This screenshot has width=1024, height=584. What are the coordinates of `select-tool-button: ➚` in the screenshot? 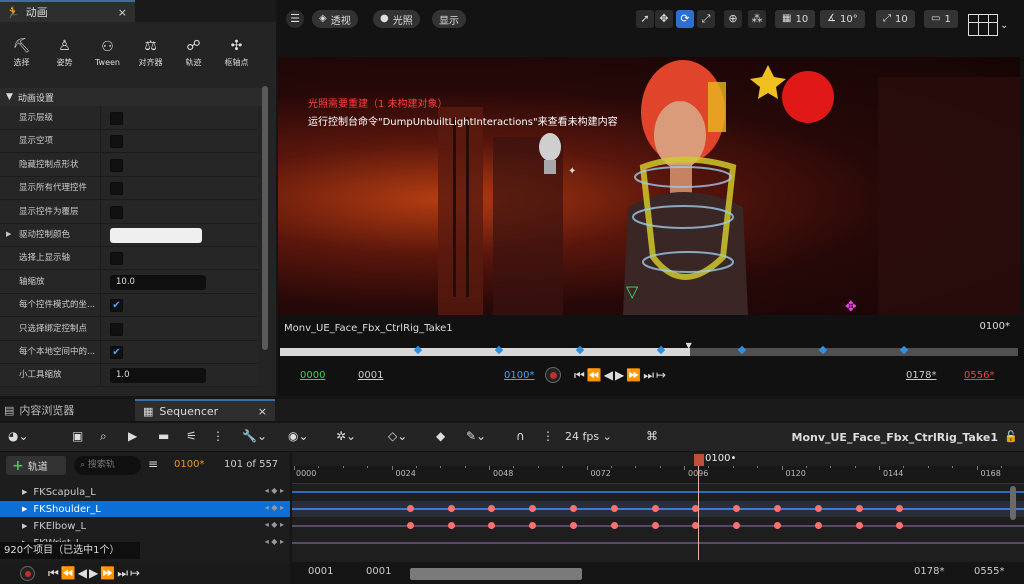 It's located at (645, 19).